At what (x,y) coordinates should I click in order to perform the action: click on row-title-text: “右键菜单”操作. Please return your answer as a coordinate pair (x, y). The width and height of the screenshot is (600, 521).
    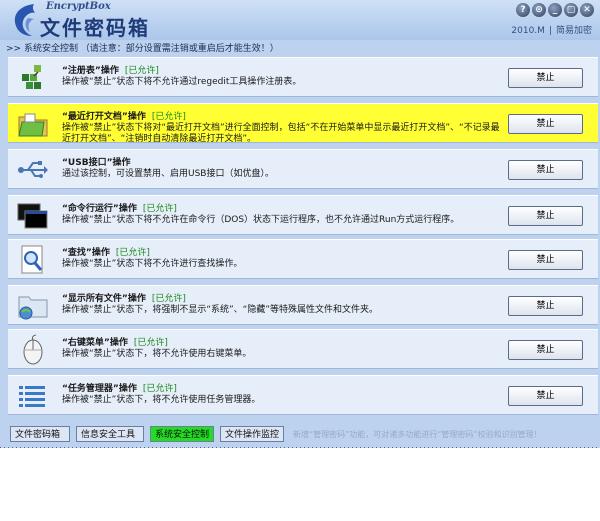
    Looking at the image, I should click on (95, 343).